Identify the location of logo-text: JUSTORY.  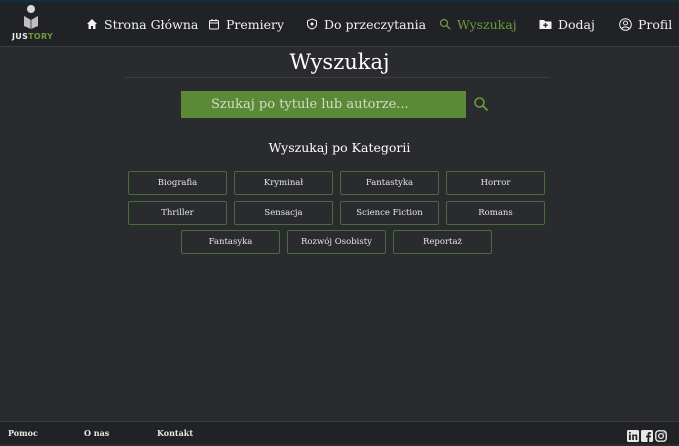
(33, 36).